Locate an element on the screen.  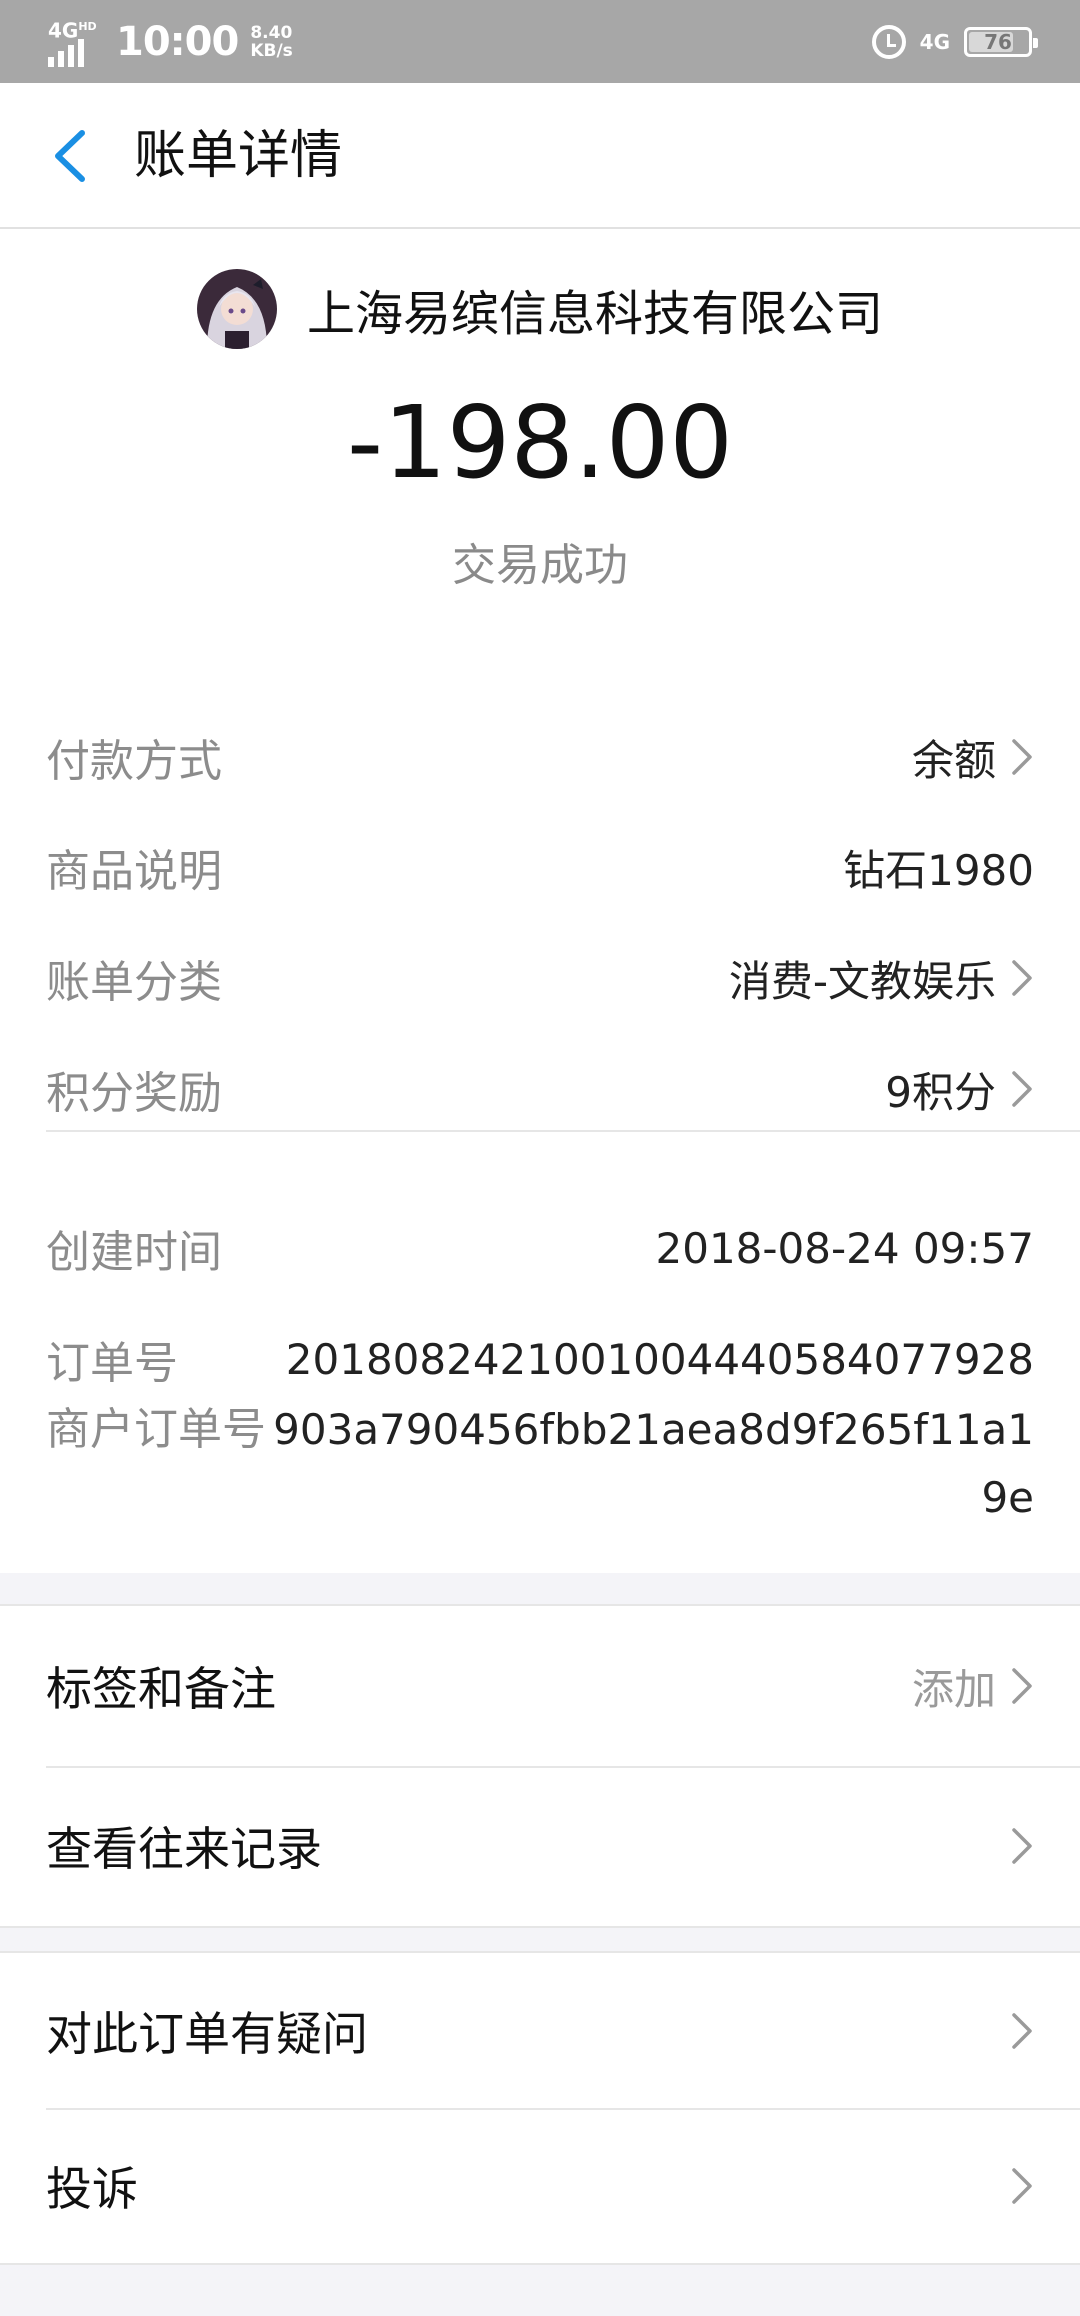
points-reward-label: 积分奖励 is located at coordinates (134, 1093).